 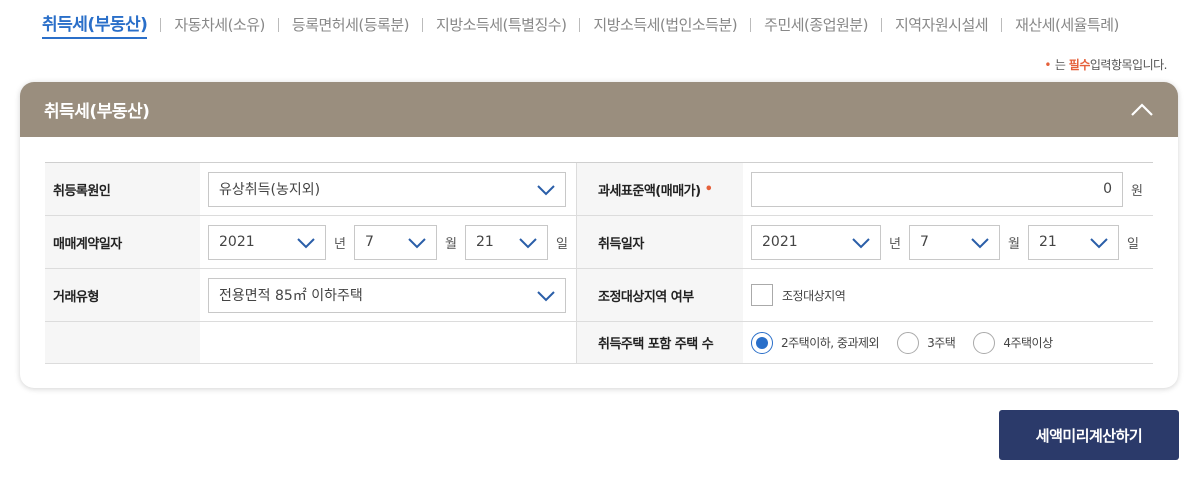 What do you see at coordinates (122, 342) in the screenshot?
I see `empty-label-cell` at bounding box center [122, 342].